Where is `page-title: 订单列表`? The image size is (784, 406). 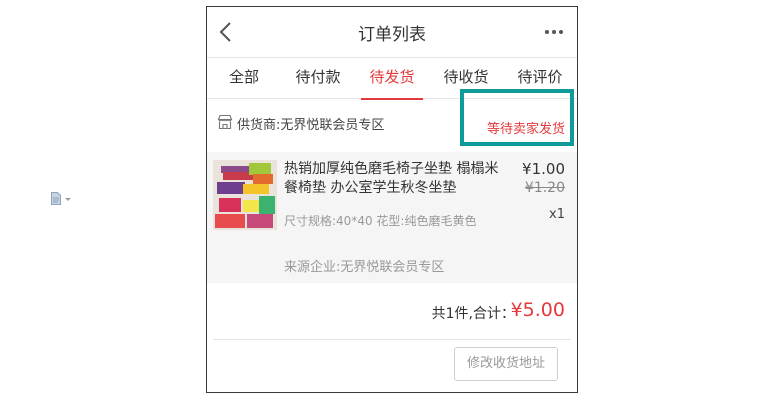
page-title: 订单列表 is located at coordinates (392, 35).